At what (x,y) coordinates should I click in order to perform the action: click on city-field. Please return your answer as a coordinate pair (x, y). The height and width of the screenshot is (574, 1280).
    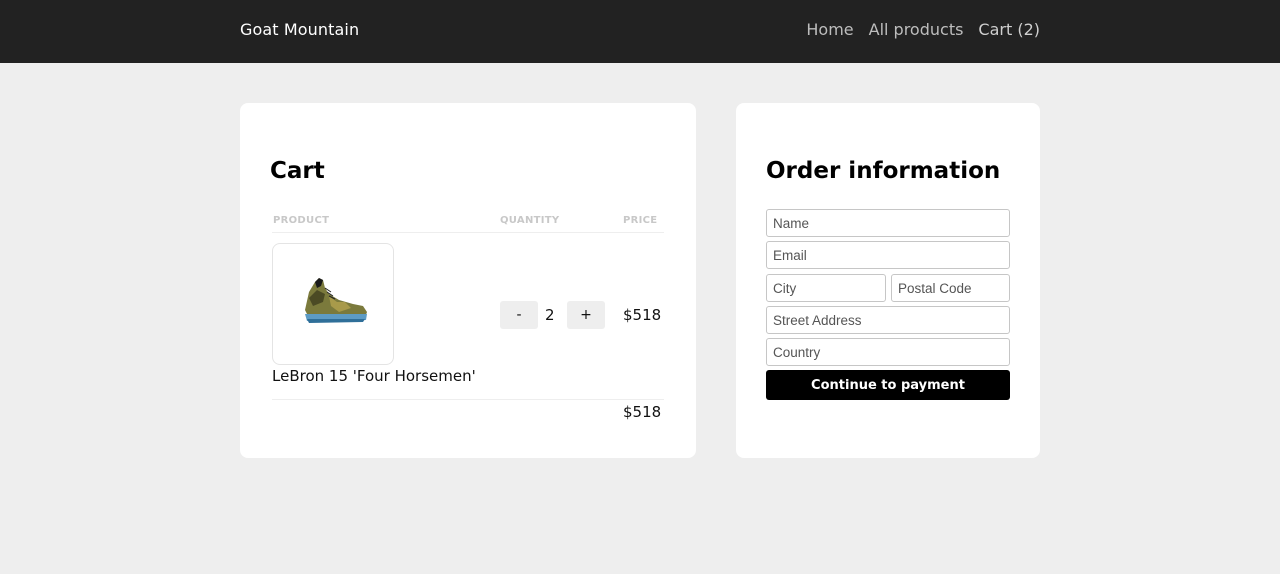
    Looking at the image, I should click on (826, 288).